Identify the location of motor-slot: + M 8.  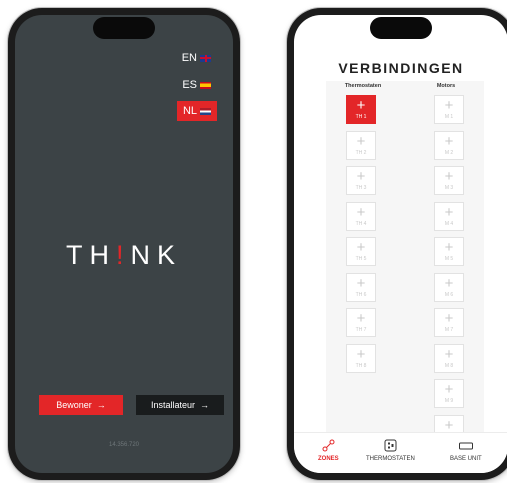
(449, 358).